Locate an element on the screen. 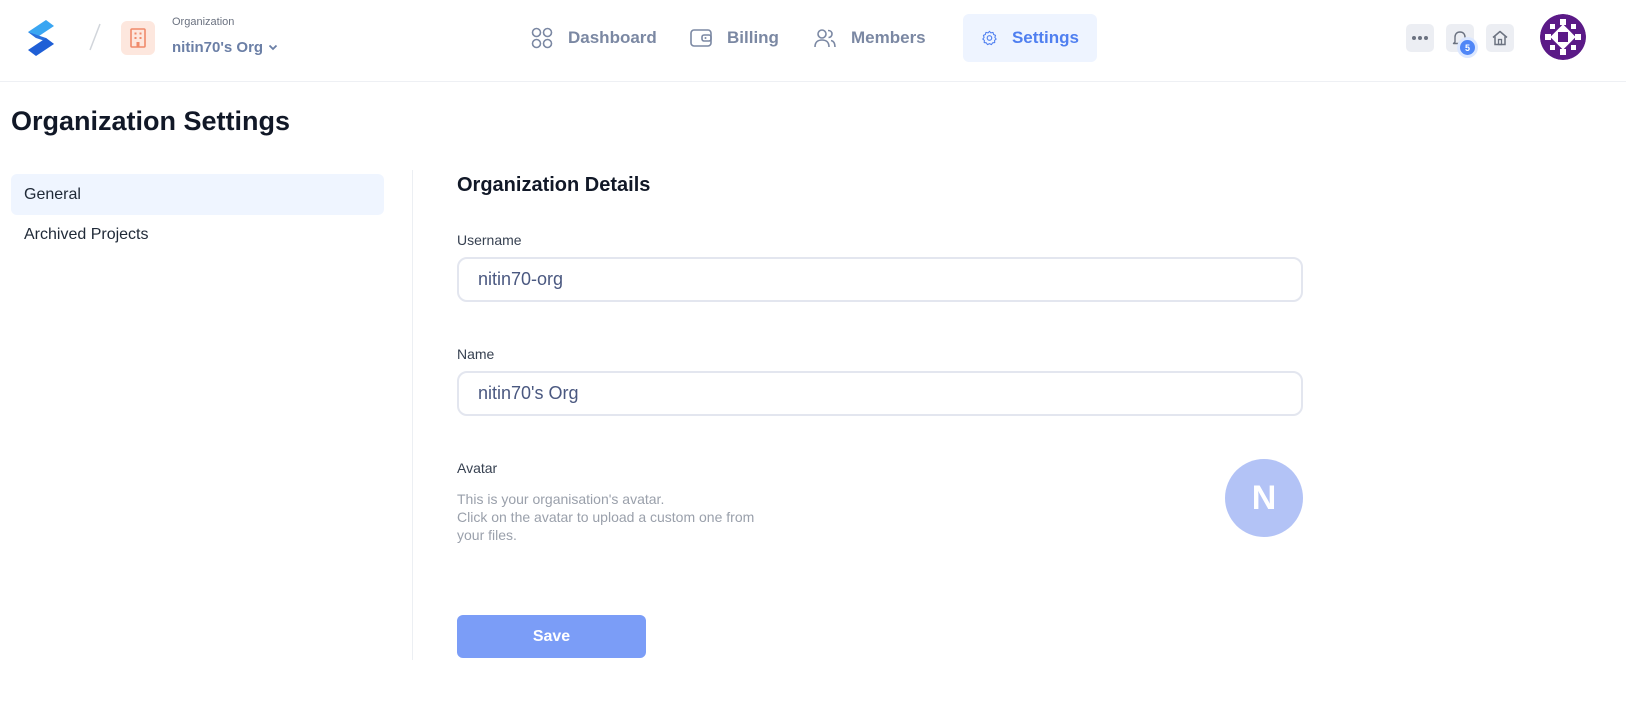  grid-icon is located at coordinates (542, 38).